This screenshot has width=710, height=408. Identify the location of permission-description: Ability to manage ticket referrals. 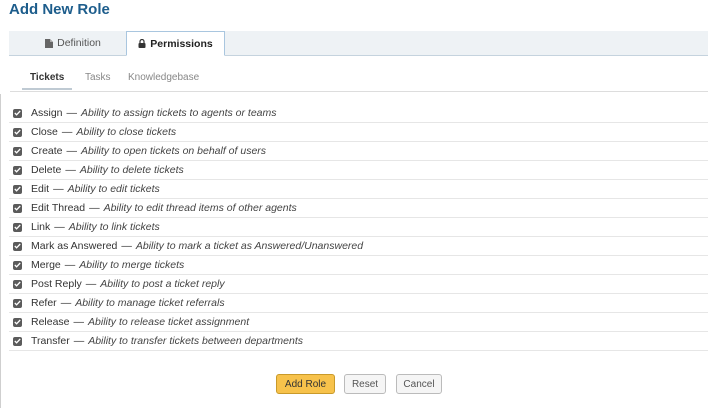
(150, 303).